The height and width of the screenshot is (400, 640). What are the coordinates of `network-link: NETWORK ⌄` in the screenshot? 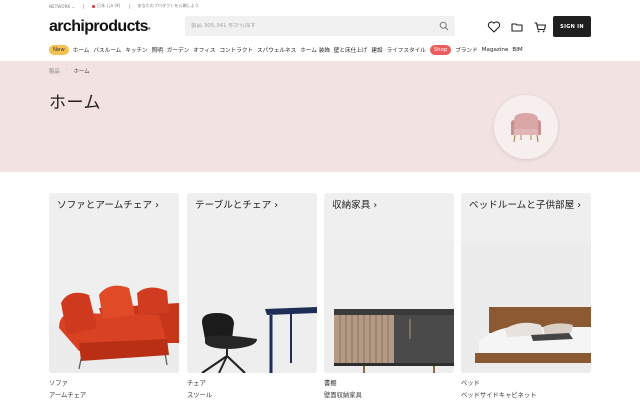 It's located at (62, 6).